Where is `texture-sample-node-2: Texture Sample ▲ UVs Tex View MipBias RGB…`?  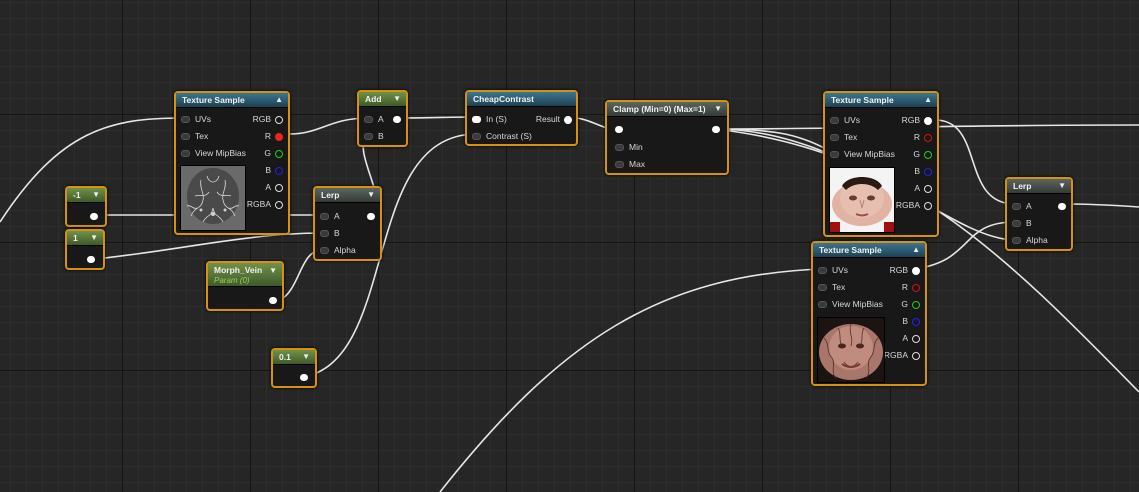
texture-sample-node-2: Texture Sample ▲ UVs Tex View MipBias RGB… is located at coordinates (881, 164).